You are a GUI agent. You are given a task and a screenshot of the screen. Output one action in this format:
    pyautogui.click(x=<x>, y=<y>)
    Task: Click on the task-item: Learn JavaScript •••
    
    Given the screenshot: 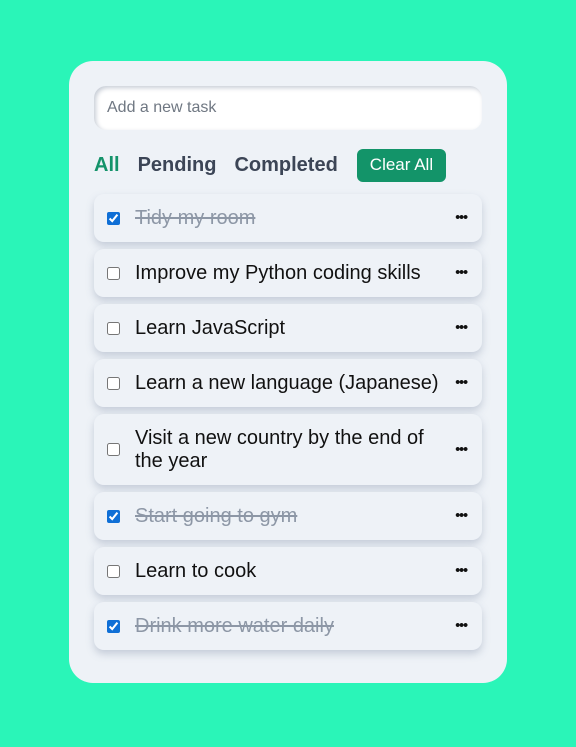 What is the action you would take?
    pyautogui.click(x=288, y=328)
    